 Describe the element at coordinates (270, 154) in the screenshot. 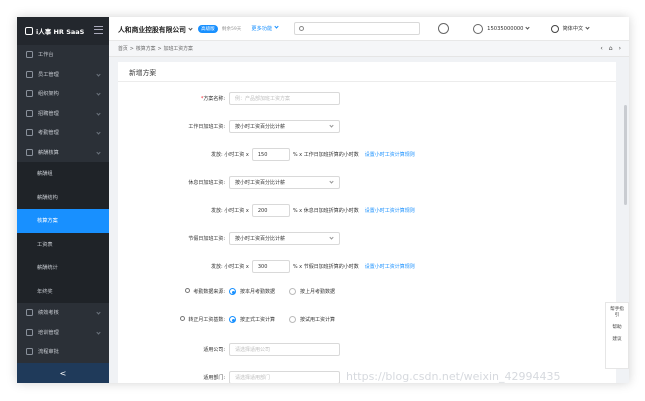

I see `workday-rate-input: 150` at that location.